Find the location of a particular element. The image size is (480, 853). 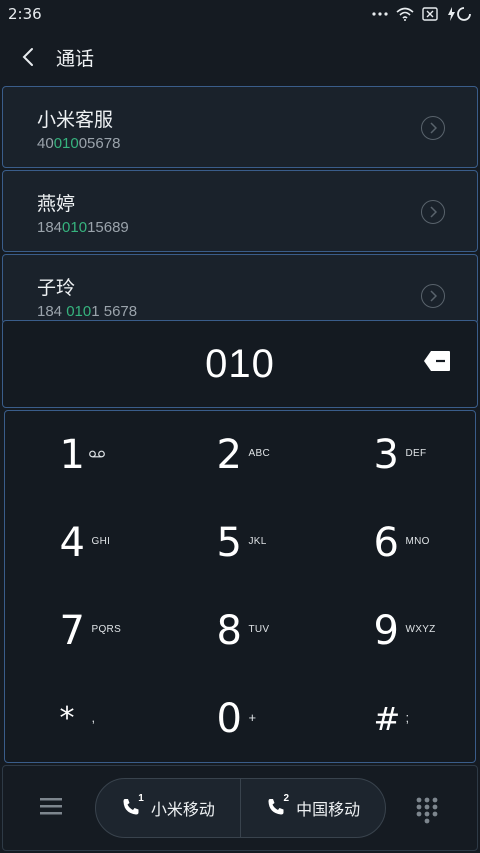

dialed-number: 010 is located at coordinates (240, 363).